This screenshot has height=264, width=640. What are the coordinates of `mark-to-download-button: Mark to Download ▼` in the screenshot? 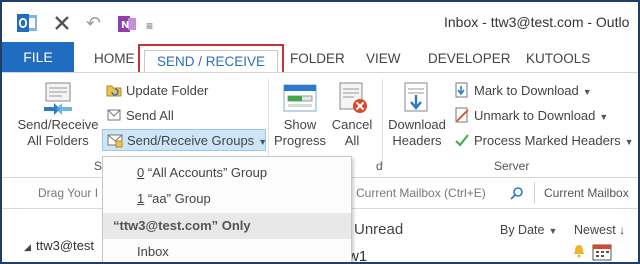 It's located at (523, 91).